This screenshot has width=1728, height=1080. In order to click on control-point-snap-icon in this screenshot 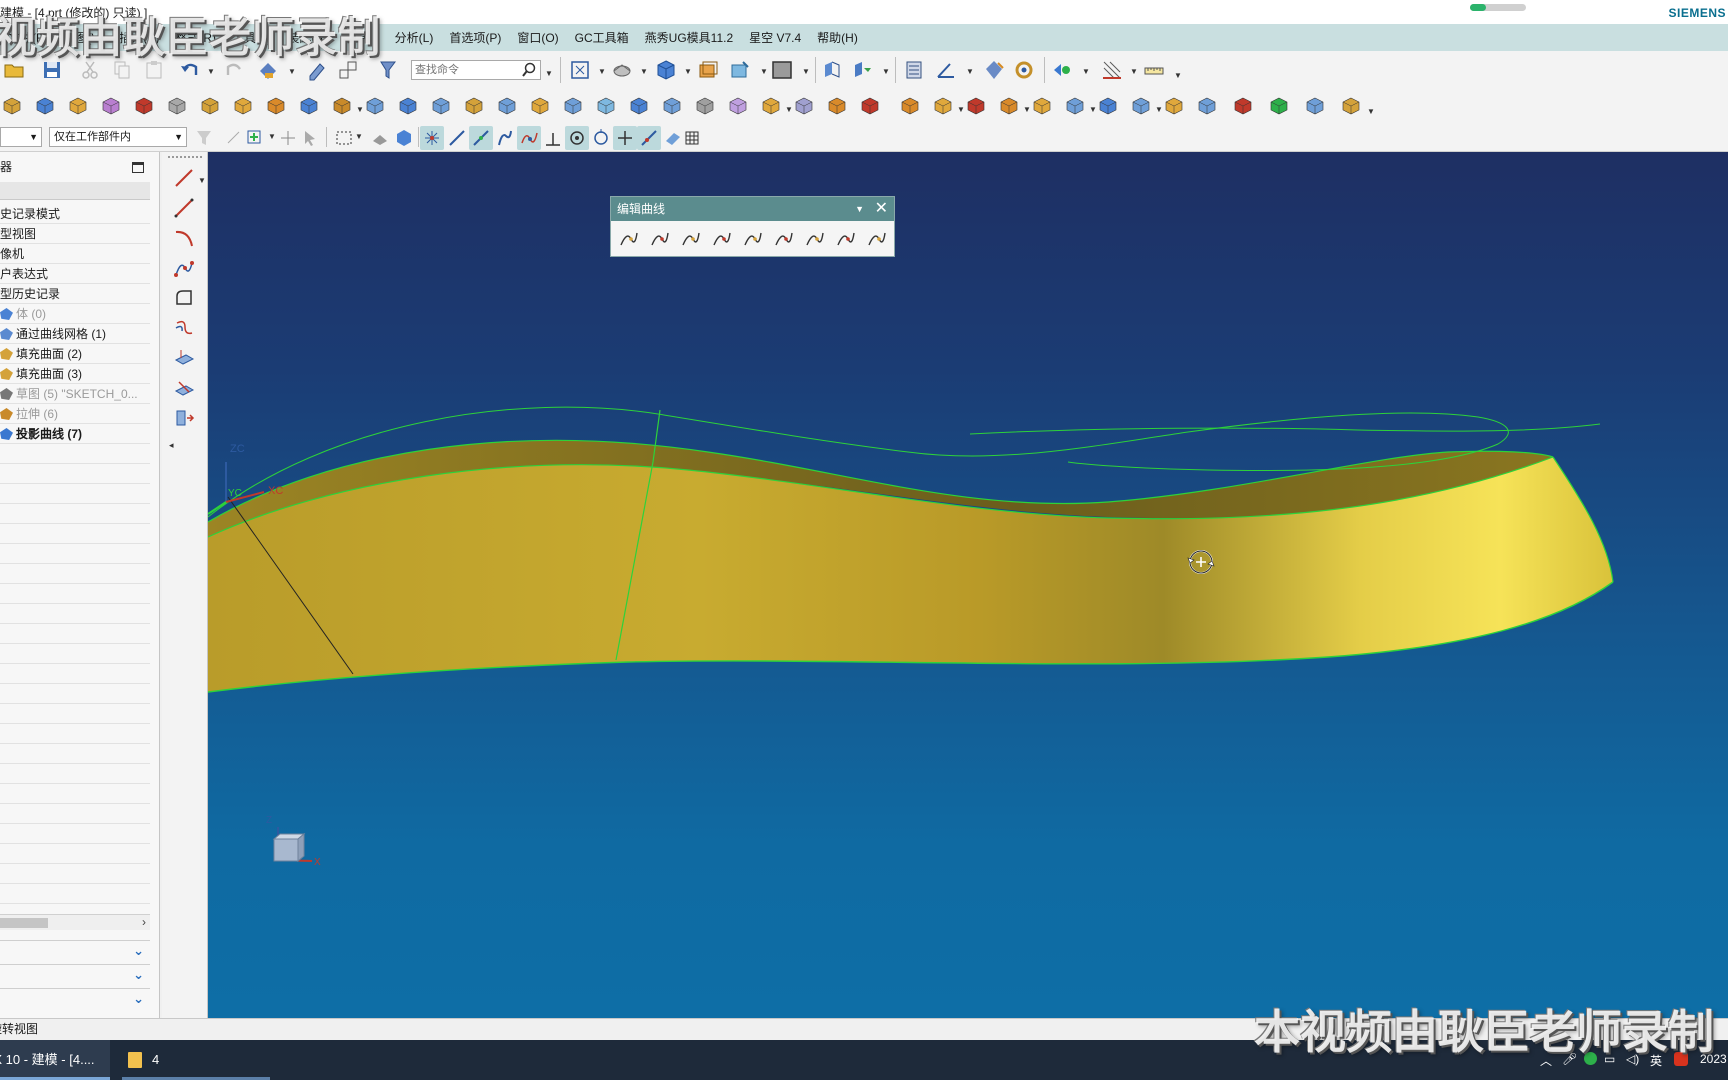, I will do `click(529, 138)`.